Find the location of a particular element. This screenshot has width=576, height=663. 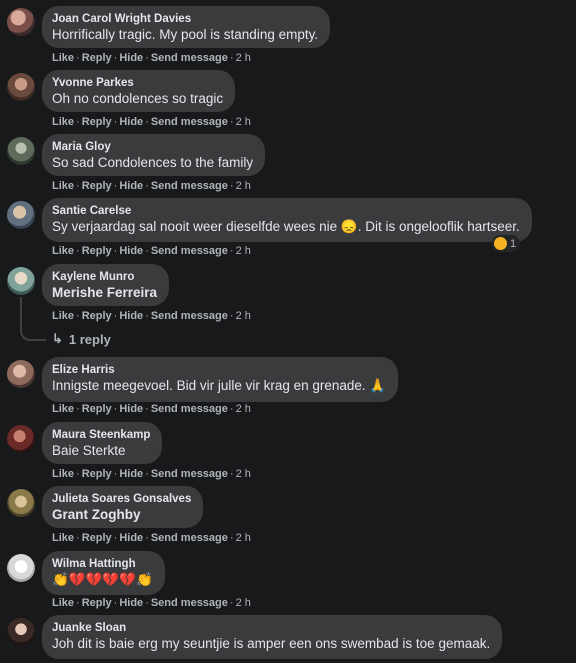

comment-author: Julieta Soares Gonsalves is located at coordinates (121, 499).